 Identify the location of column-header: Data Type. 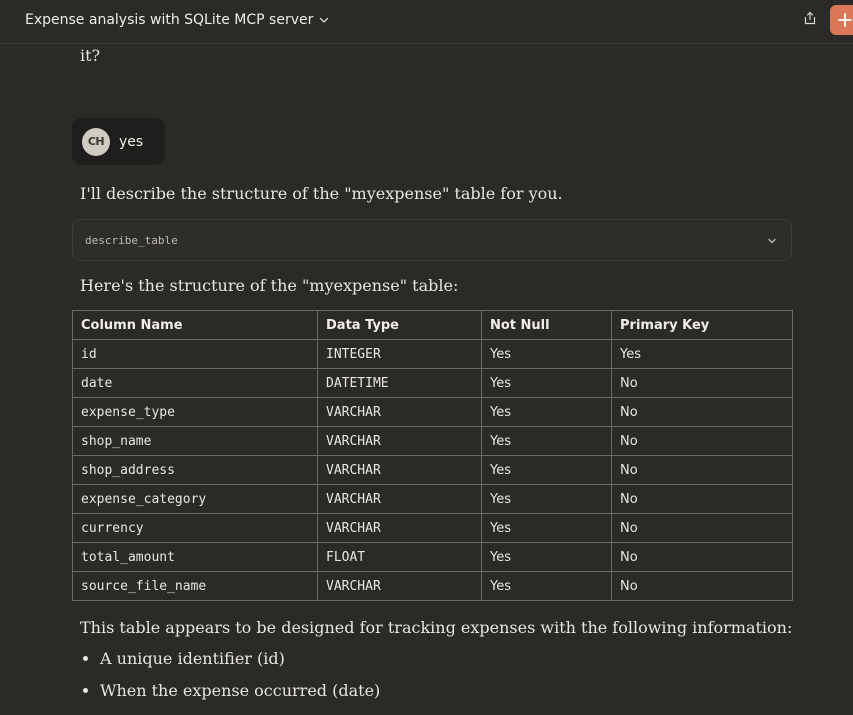
(399, 325).